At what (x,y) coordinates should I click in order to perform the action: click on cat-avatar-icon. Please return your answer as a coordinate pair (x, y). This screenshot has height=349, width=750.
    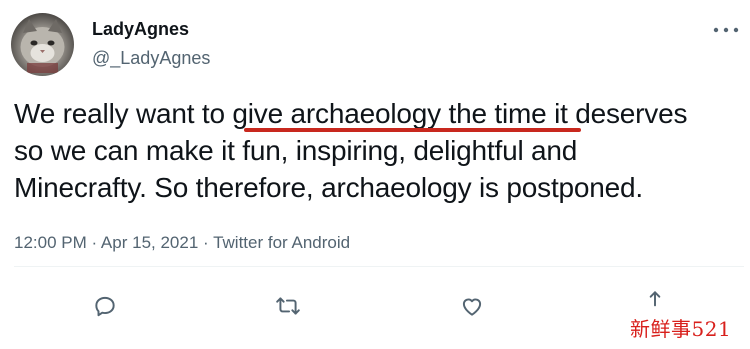
    Looking at the image, I should click on (42, 46).